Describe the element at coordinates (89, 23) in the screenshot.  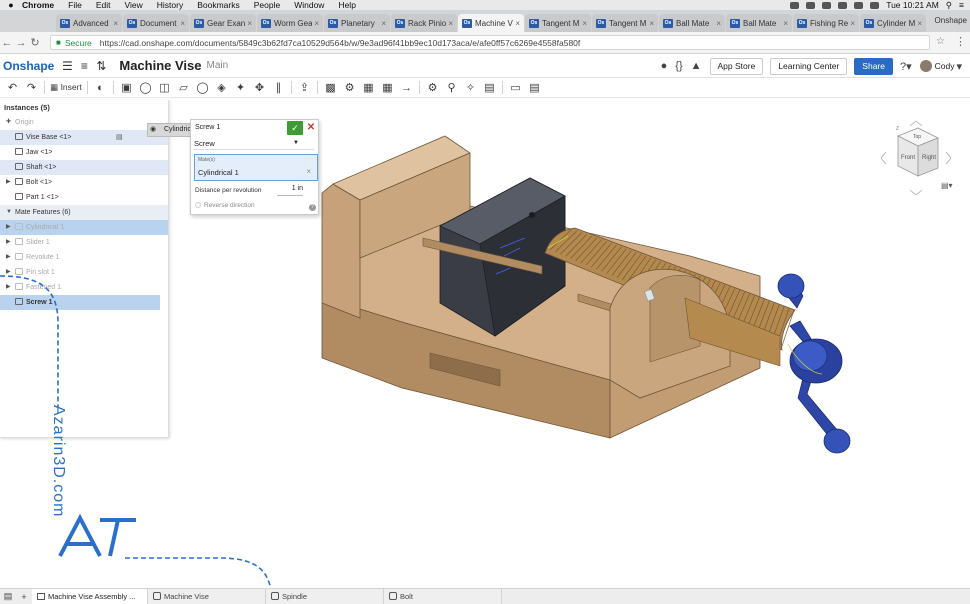
I see `browser-tab: Os Advanced ×` at that location.